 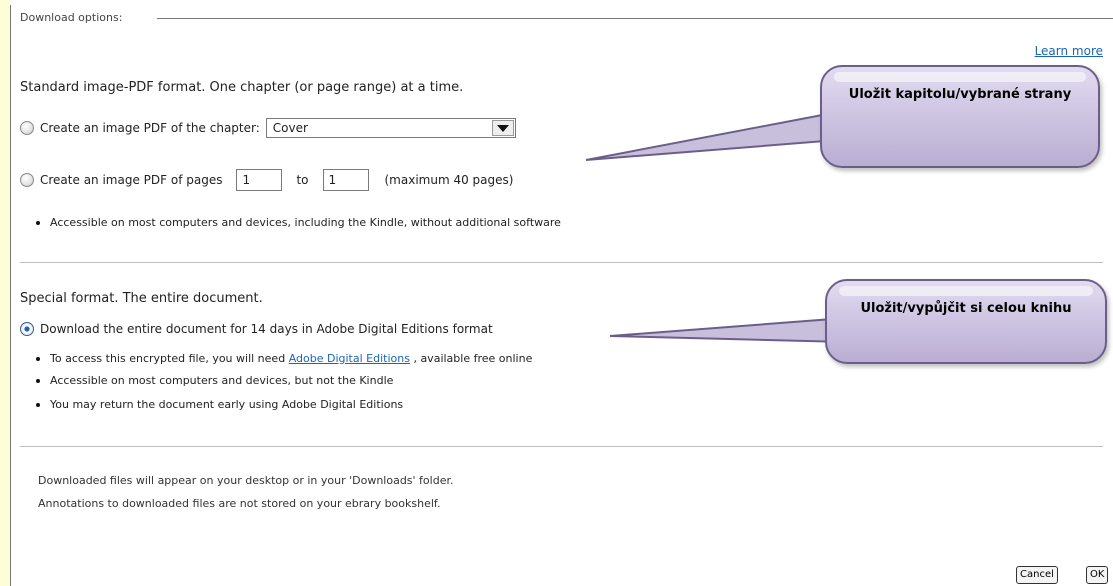 What do you see at coordinates (390, 128) in the screenshot?
I see `chapter-select: Cover` at bounding box center [390, 128].